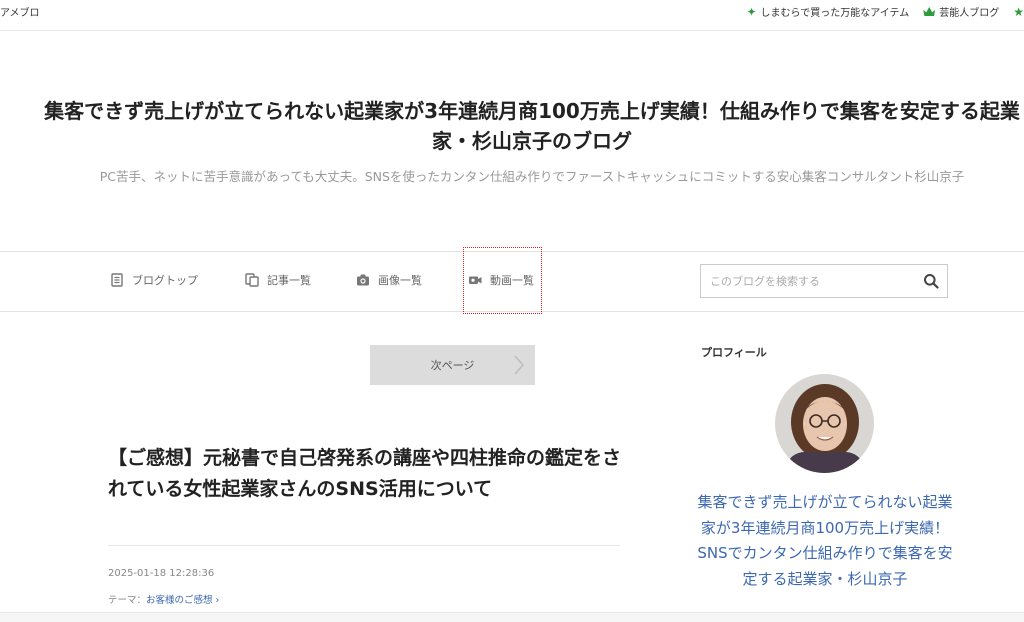 This screenshot has width=1024, height=622. I want to click on nav-blog-top: ブログトップ, so click(154, 280).